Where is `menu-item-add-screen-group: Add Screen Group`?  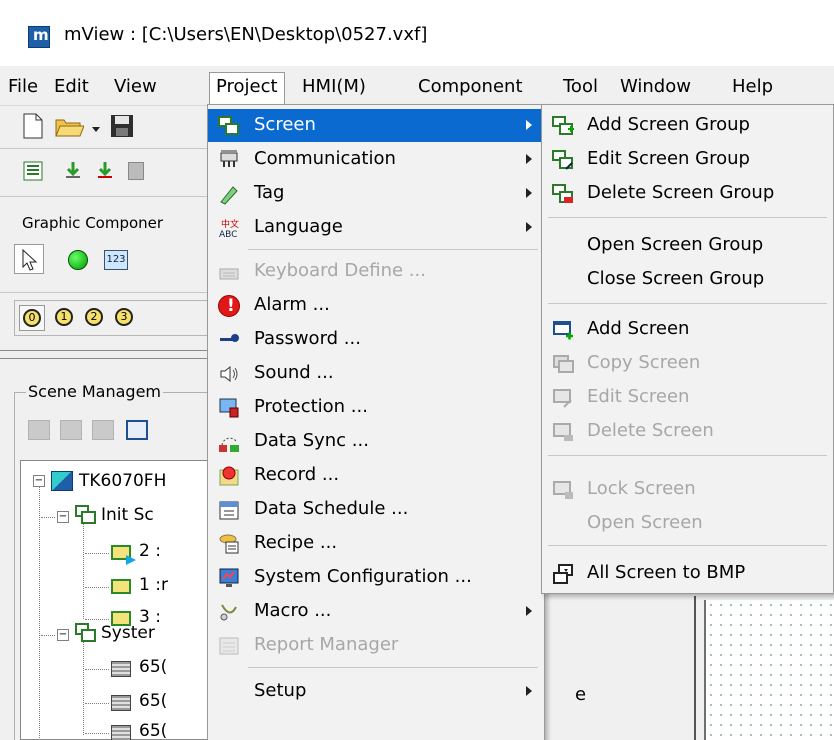
menu-item-add-screen-group: Add Screen Group is located at coordinates (687, 125).